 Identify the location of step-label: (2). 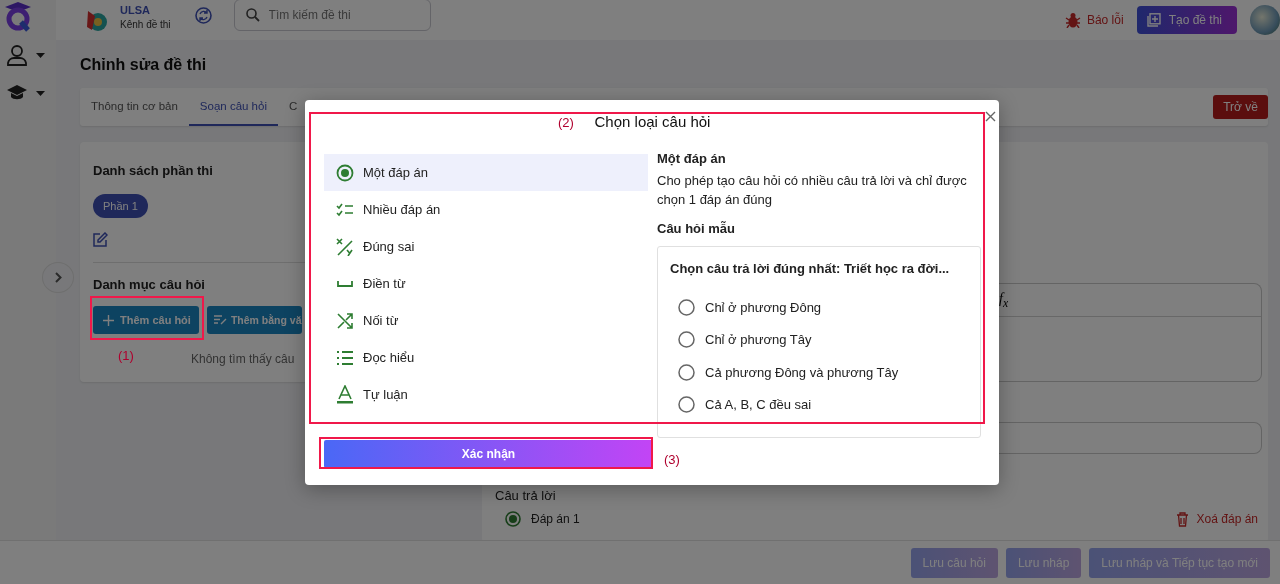
(566, 122).